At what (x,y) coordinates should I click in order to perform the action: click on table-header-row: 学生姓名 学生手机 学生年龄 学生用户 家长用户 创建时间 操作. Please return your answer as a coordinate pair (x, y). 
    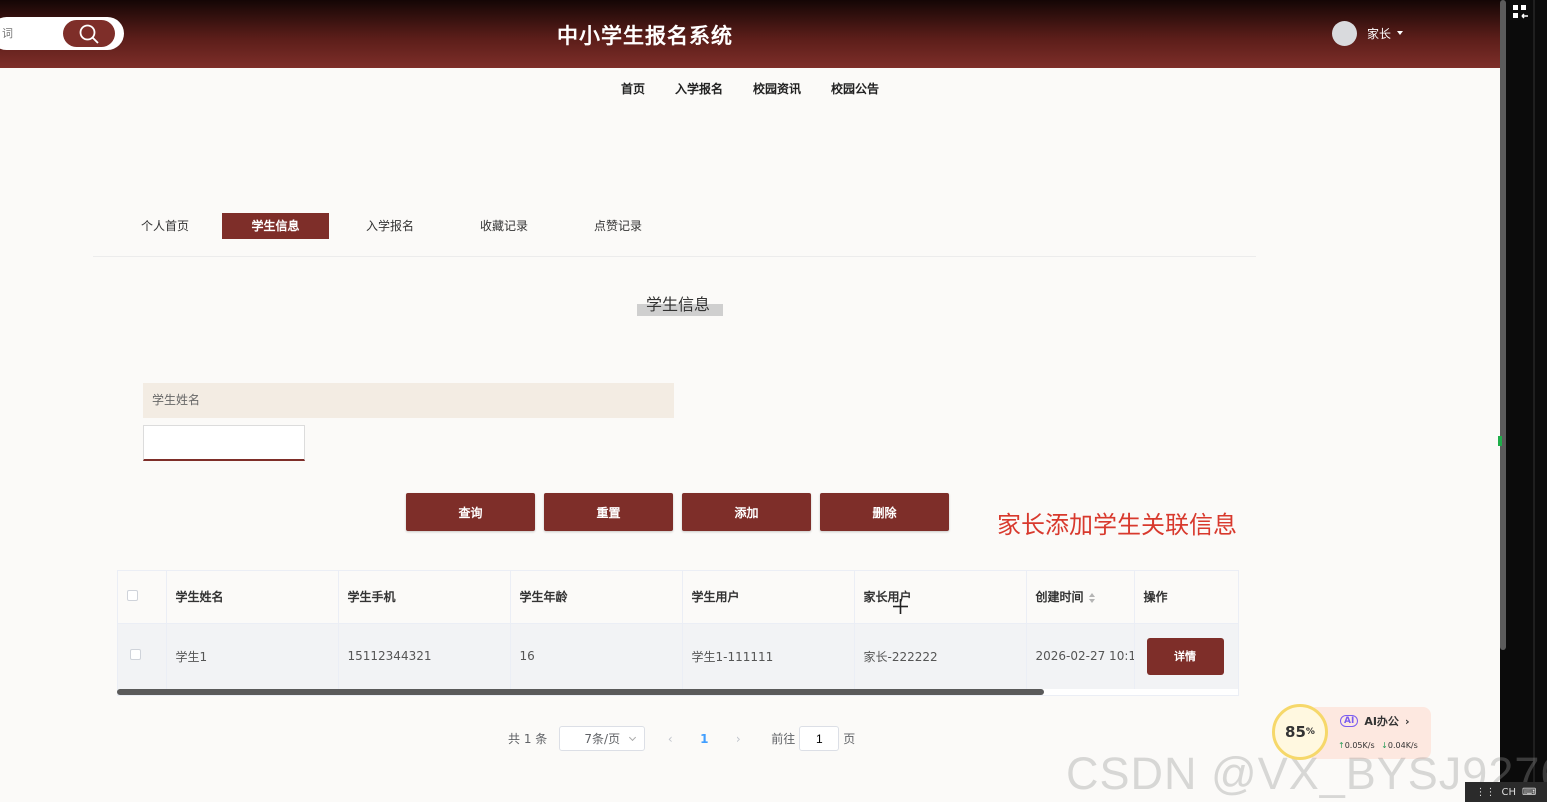
    Looking at the image, I should click on (678, 597).